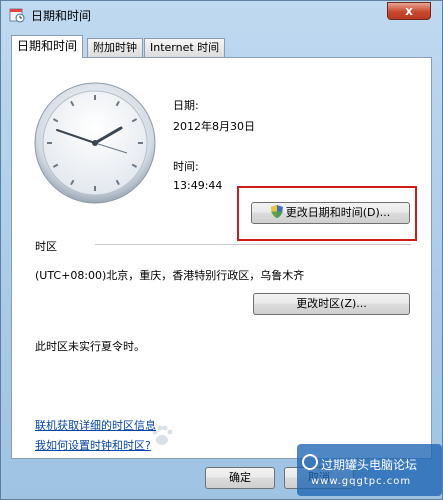  What do you see at coordinates (198, 185) in the screenshot?
I see `time-value: 13:49:44` at bounding box center [198, 185].